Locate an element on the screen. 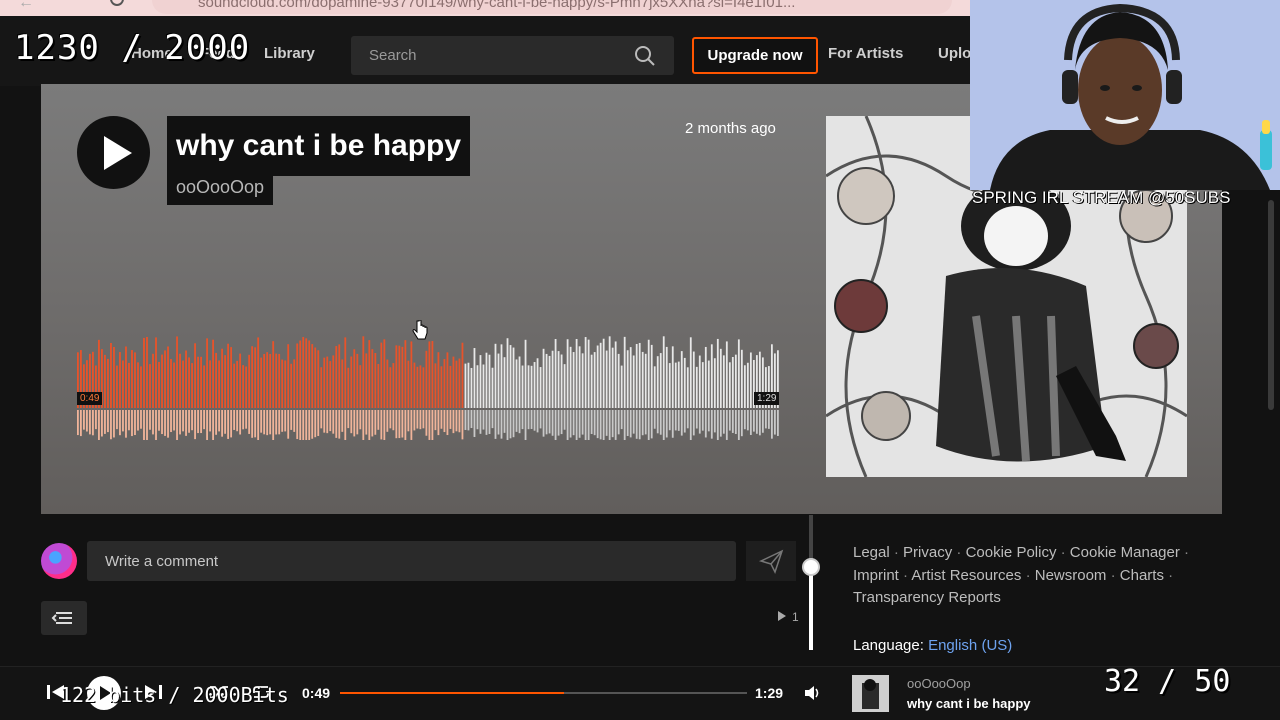  mini-title: why cant i be happy is located at coordinates (969, 703).